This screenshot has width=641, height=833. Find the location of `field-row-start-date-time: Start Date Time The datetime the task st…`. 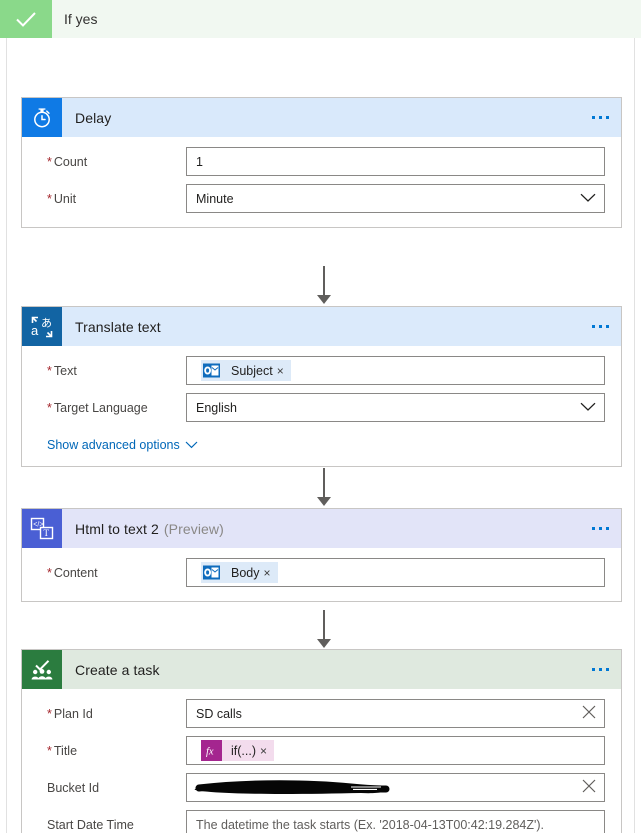

field-row-start-date-time: Start Date Time The datetime the task st… is located at coordinates (321, 821).